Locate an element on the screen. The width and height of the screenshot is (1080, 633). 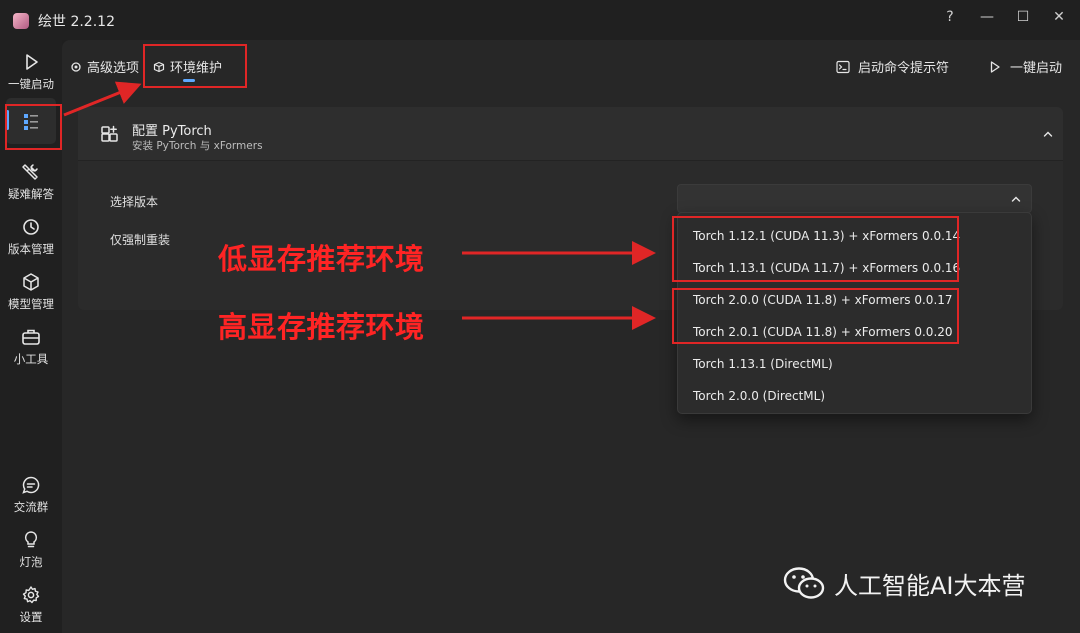
close-button: ✕ is located at coordinates (1059, 17).